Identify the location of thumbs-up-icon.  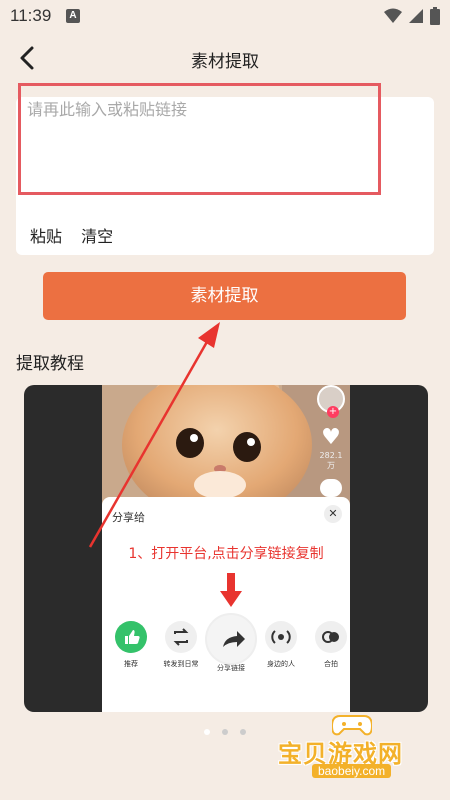
(131, 637).